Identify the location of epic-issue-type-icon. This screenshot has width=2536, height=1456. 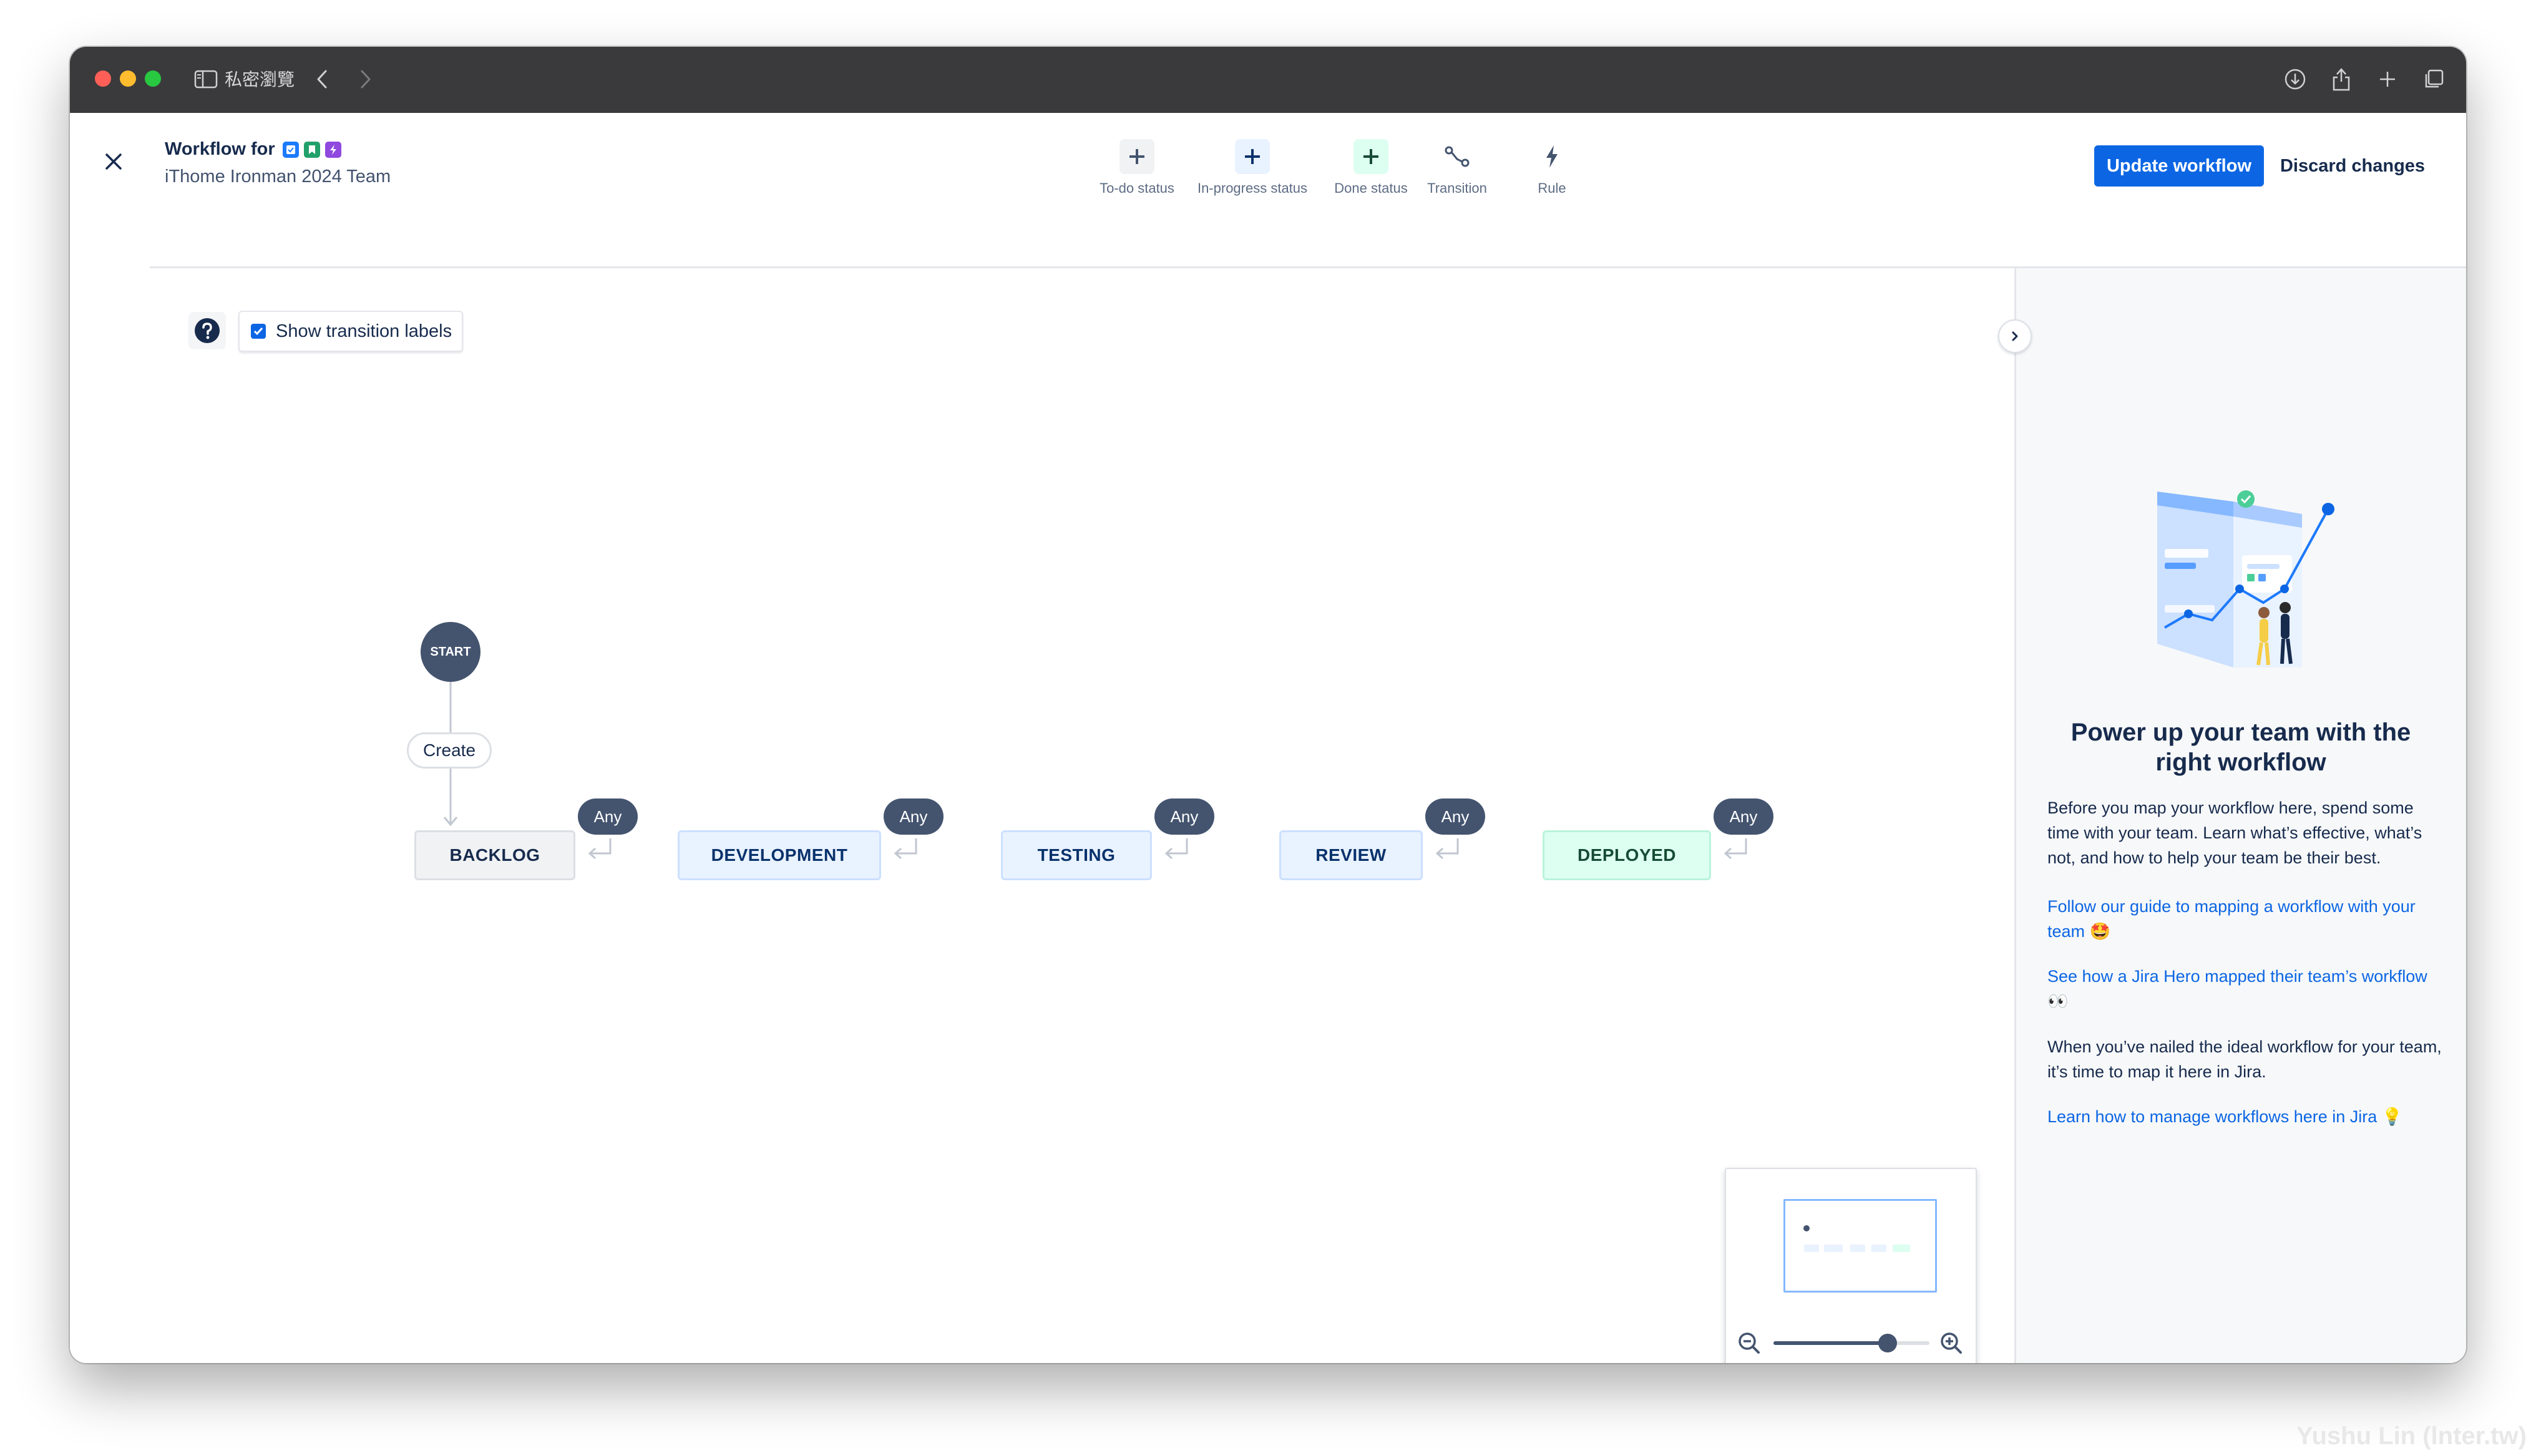
(333, 149).